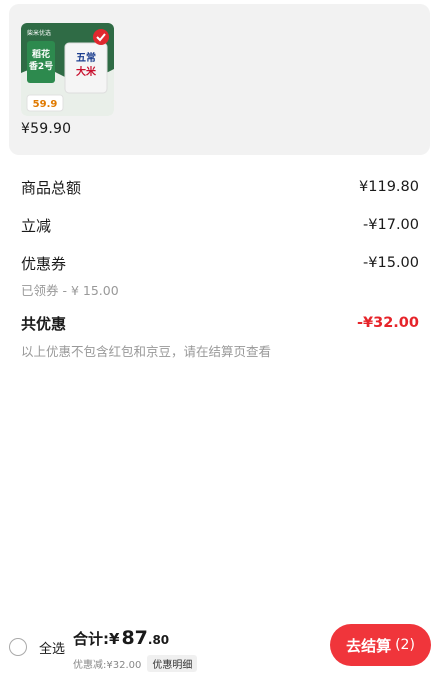 The image size is (438, 673). I want to click on coupon-label: 优惠券, so click(44, 263).